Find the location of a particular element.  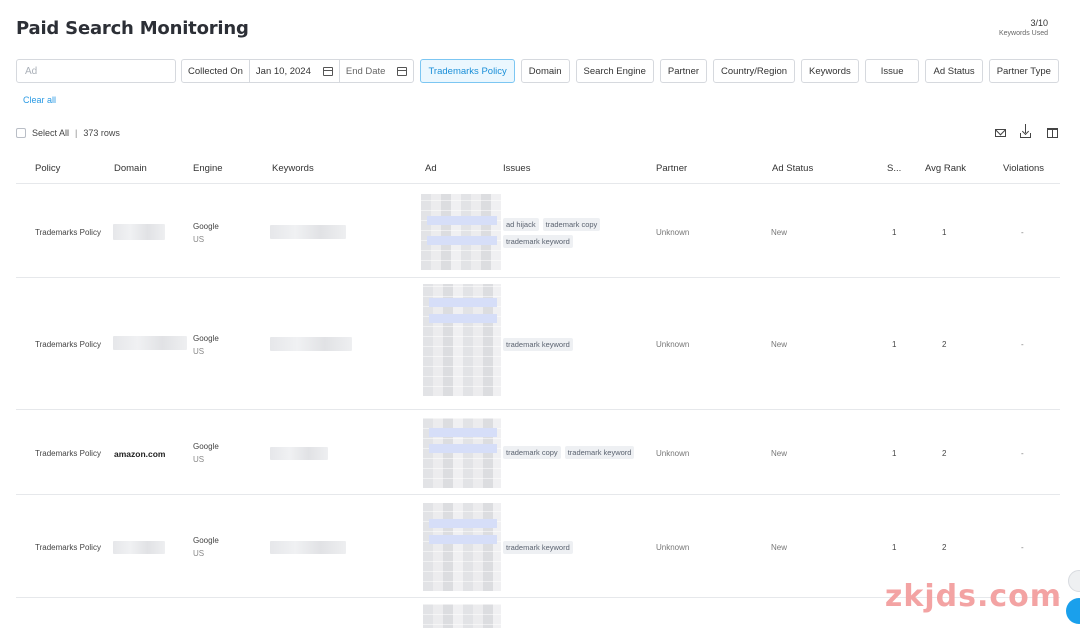

filter-chip-country-region: Country/Region is located at coordinates (754, 71).